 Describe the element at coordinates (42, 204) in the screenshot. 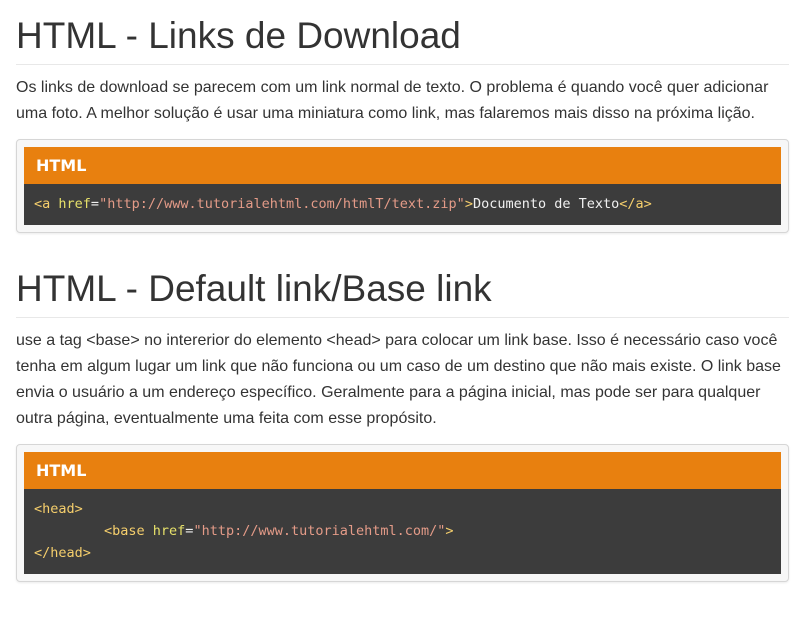

I see `code-tag-open: <a` at that location.